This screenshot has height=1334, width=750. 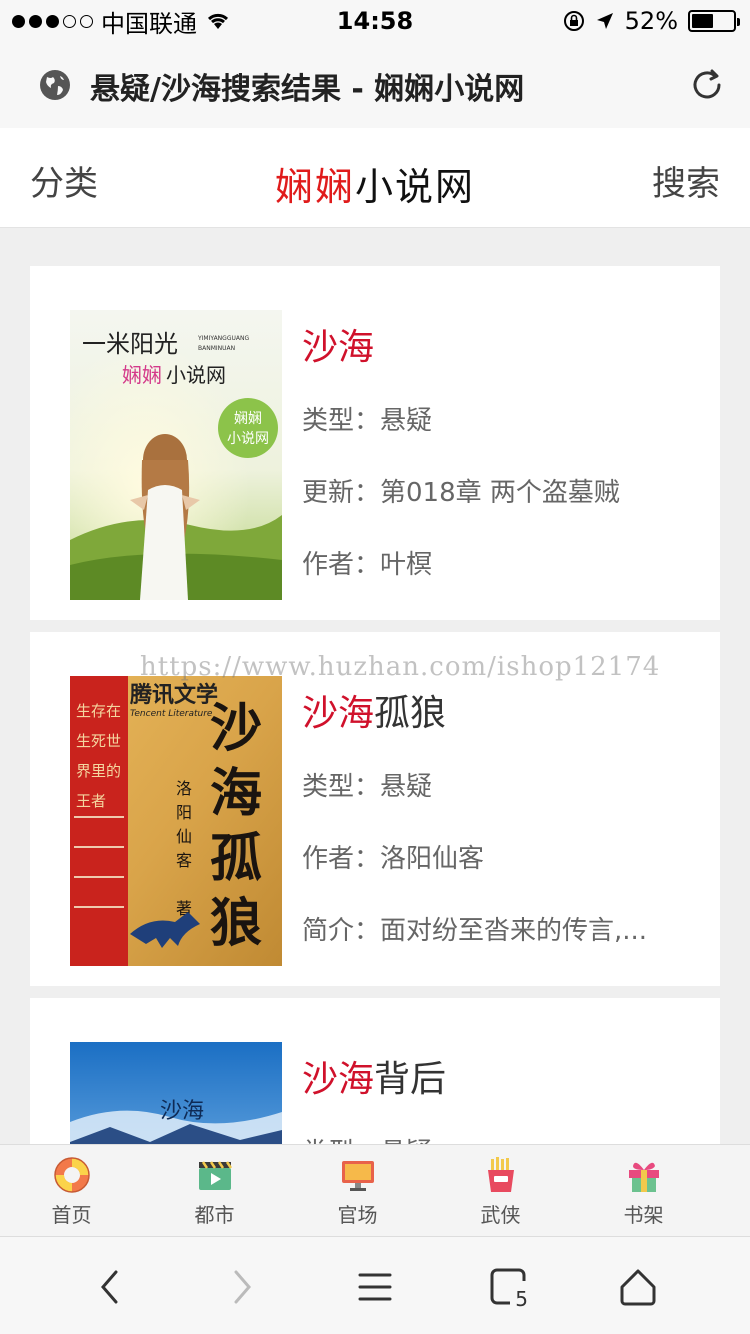 I want to click on tab-home: 首页, so click(x=71, y=1191).